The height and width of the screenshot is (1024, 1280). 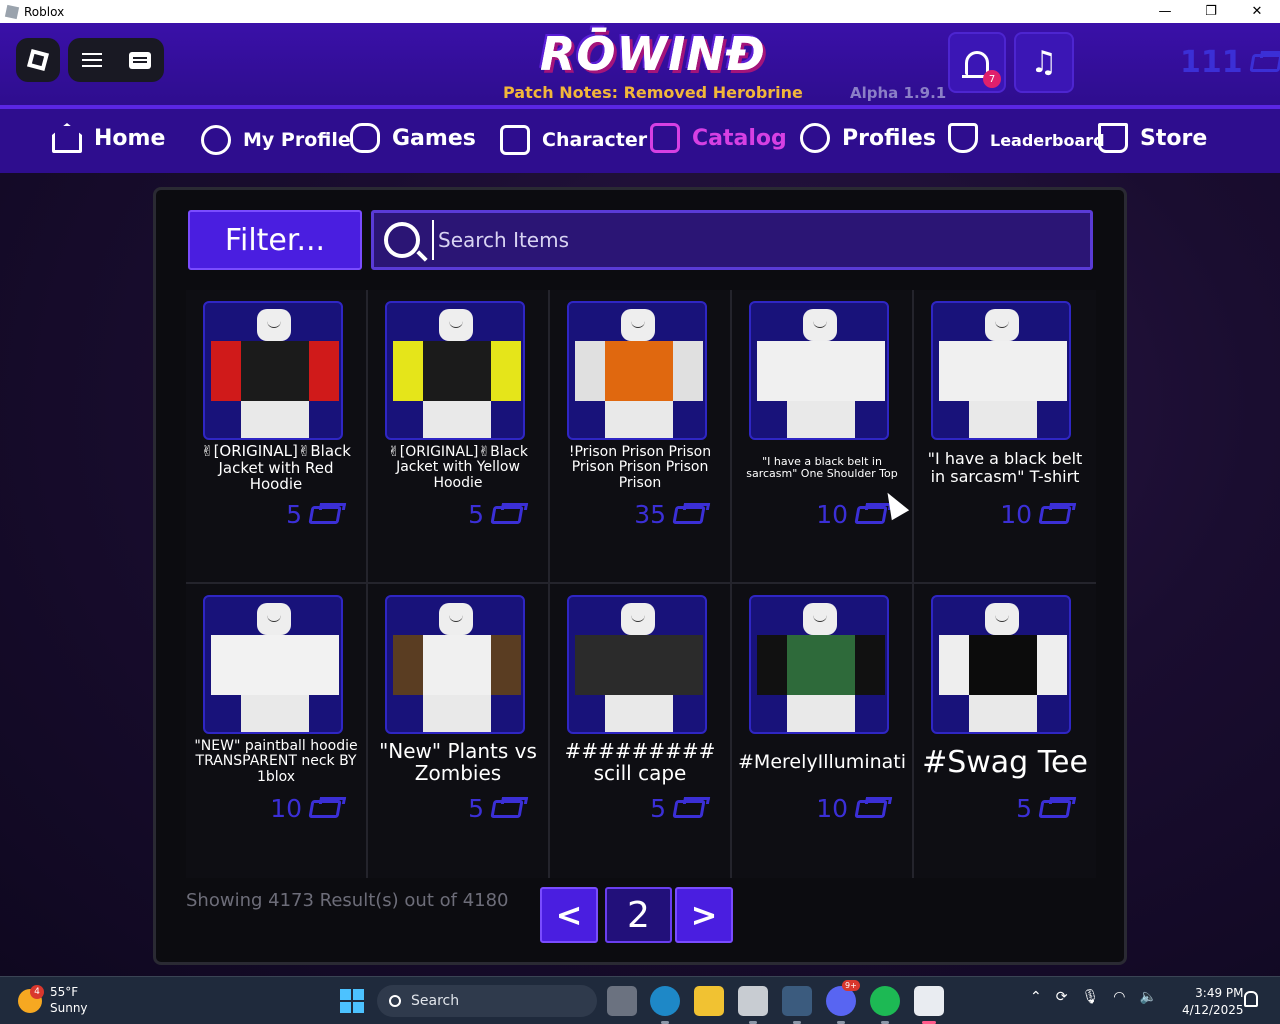 I want to click on page-number: 2, so click(x=638, y=915).